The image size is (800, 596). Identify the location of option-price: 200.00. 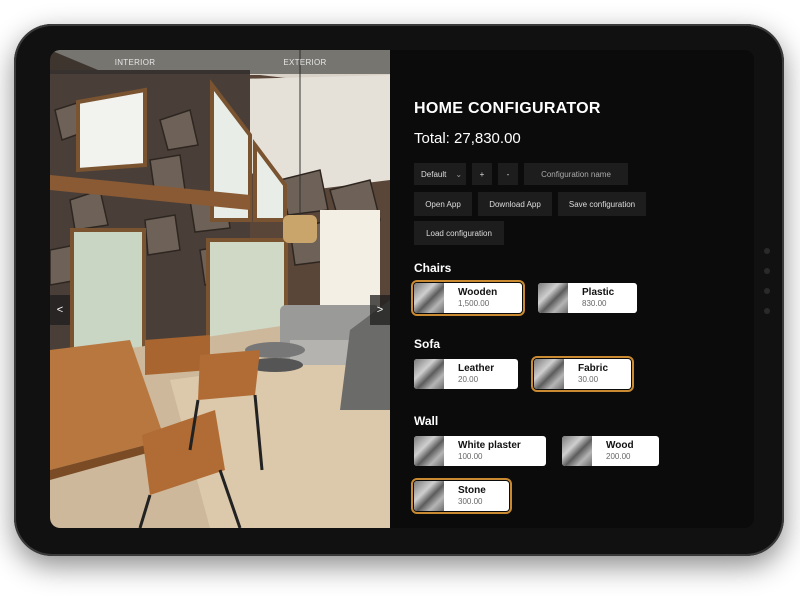
(618, 456).